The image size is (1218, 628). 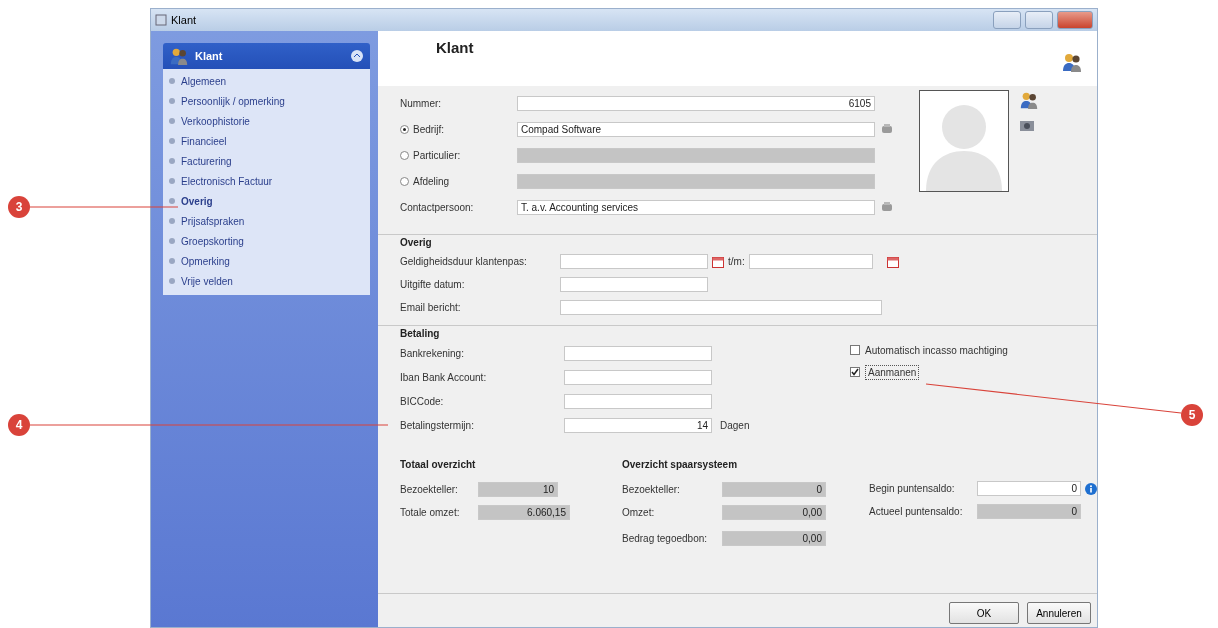 What do you see at coordinates (736, 261) in the screenshot?
I see `field-label: t/m:` at bounding box center [736, 261].